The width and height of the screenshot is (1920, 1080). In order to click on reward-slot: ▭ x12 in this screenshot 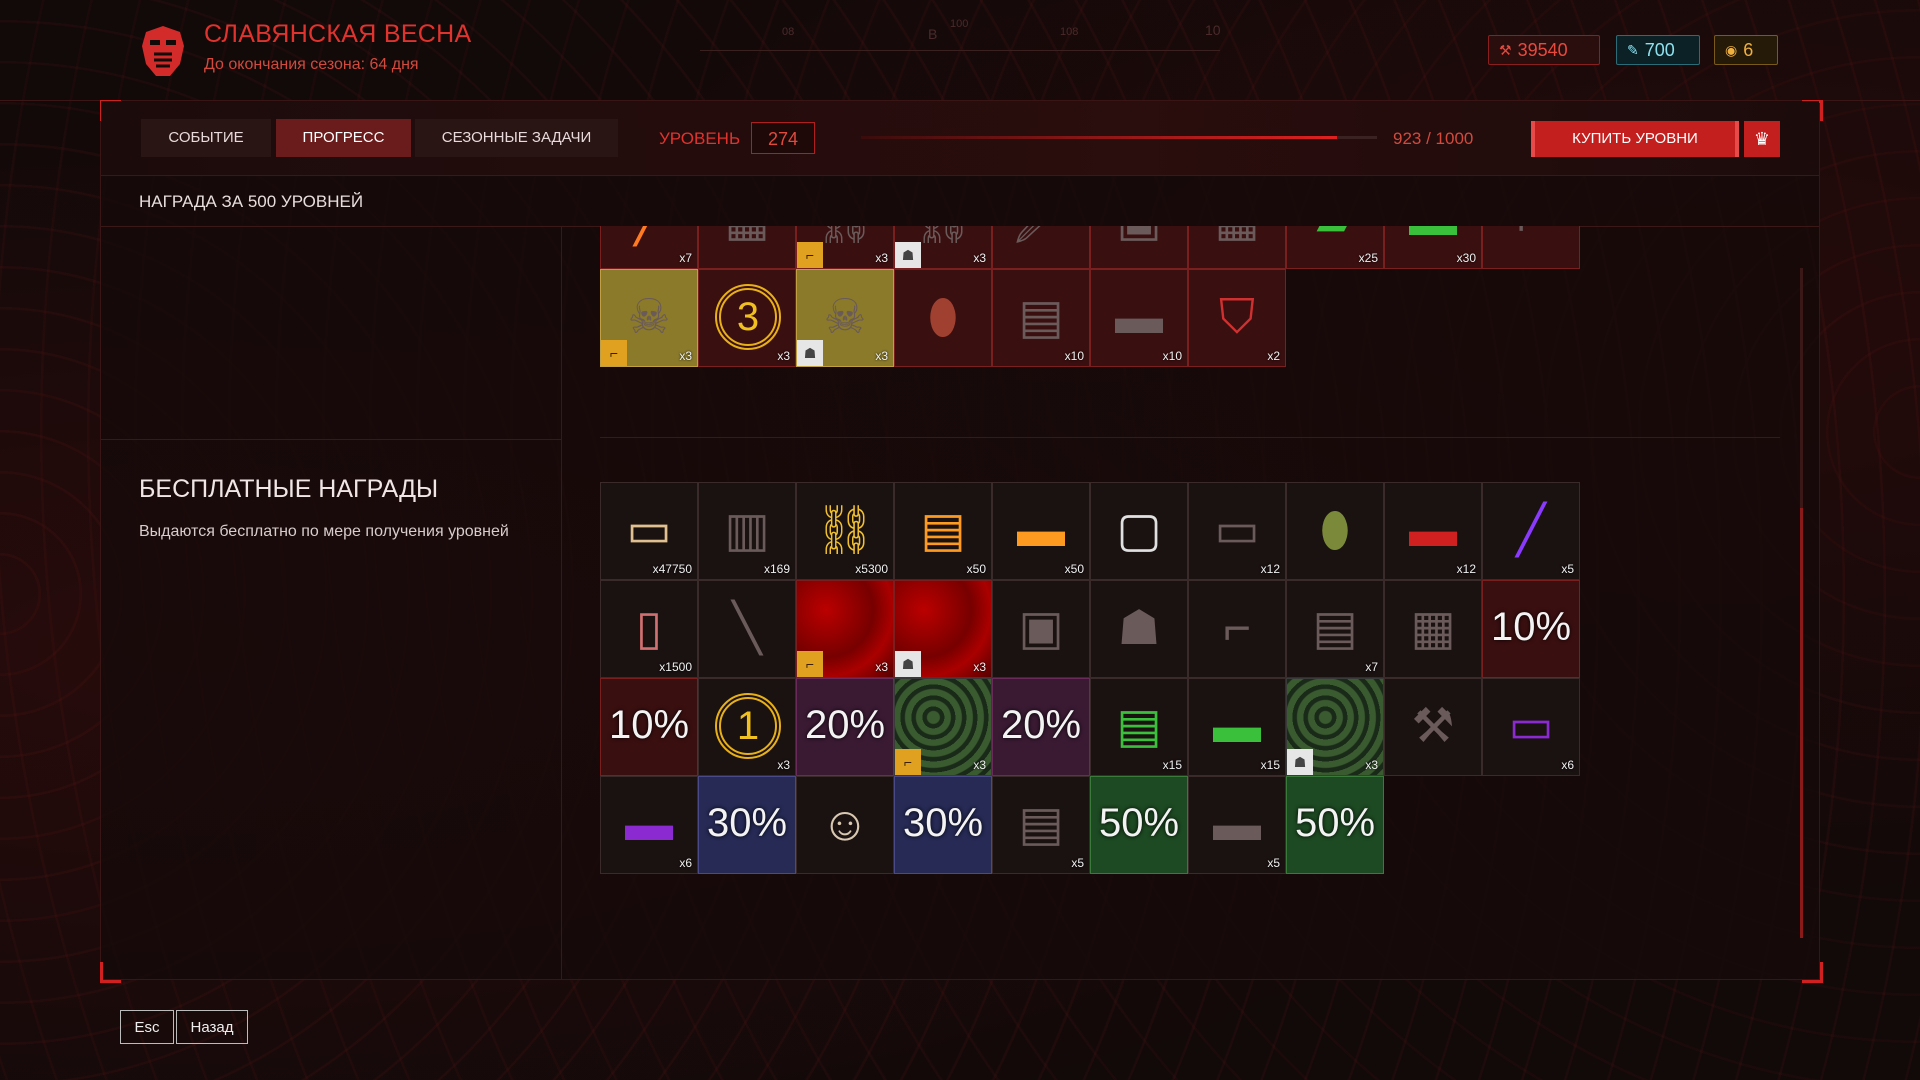, I will do `click(1237, 531)`.